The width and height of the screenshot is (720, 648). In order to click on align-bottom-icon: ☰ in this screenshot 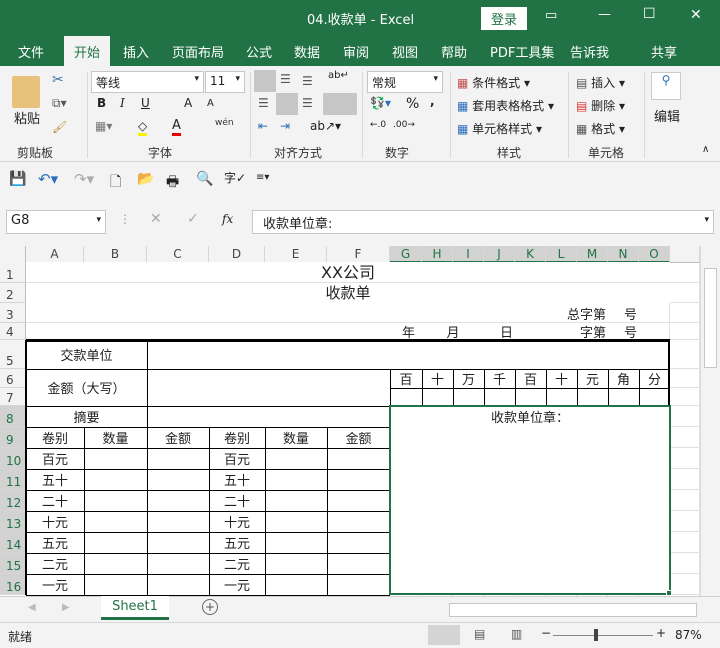, I will do `click(307, 81)`.